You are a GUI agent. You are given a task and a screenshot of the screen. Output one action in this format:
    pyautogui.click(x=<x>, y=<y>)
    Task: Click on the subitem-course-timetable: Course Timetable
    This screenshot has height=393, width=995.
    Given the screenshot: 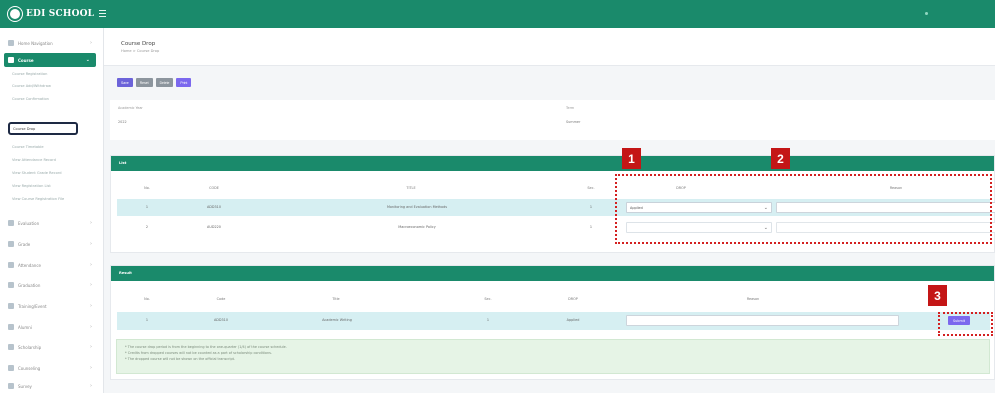 What is the action you would take?
    pyautogui.click(x=28, y=147)
    